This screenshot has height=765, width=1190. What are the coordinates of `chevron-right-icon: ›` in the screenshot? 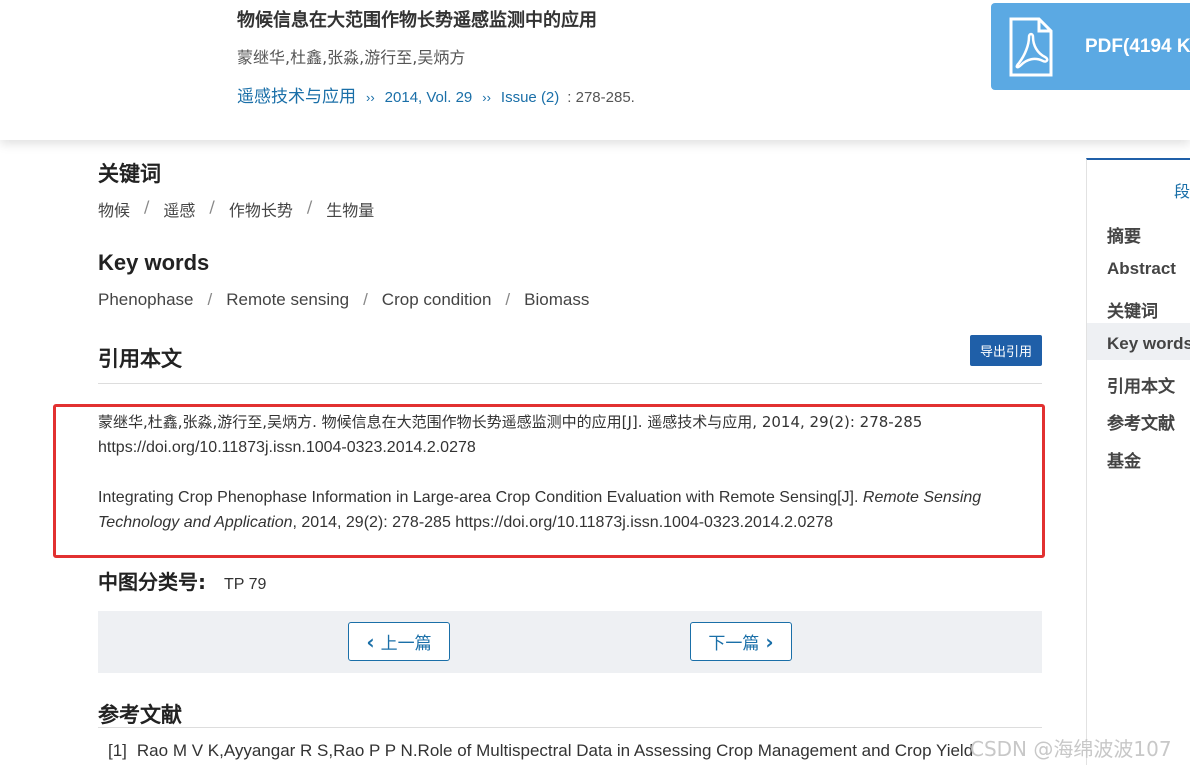 It's located at (769, 641).